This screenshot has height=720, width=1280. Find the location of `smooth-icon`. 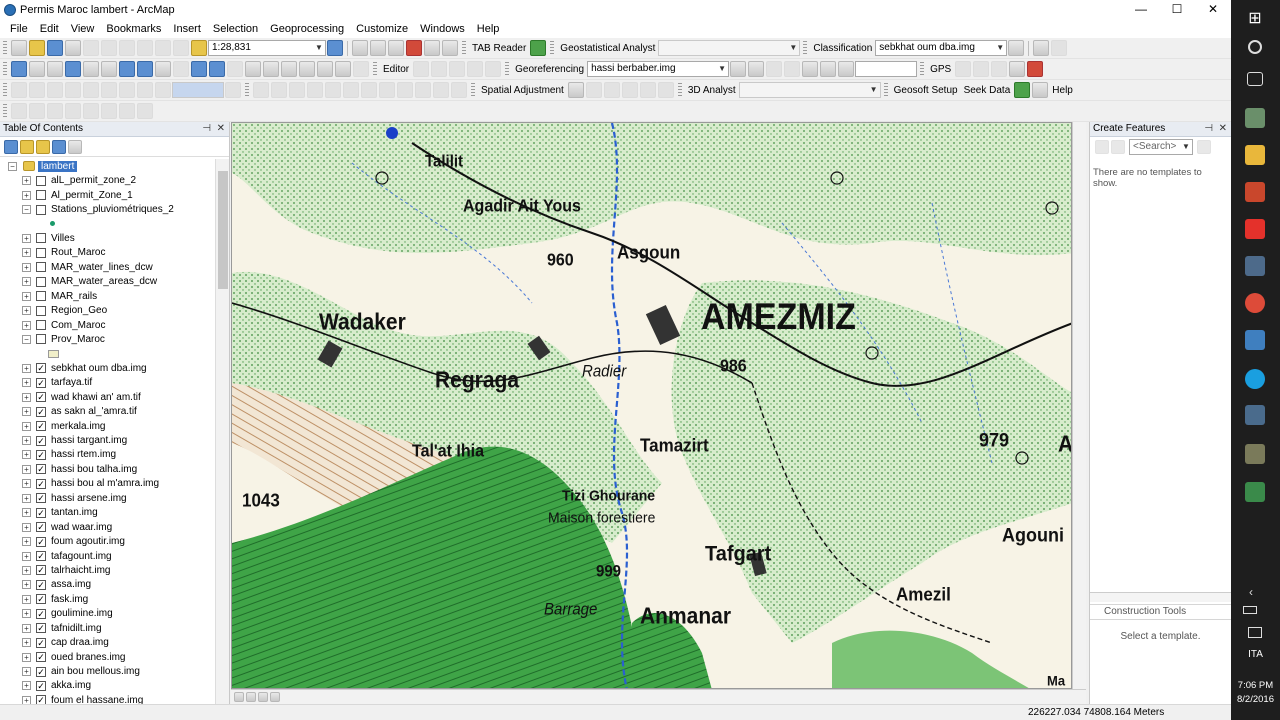

smooth-icon is located at coordinates (163, 90).